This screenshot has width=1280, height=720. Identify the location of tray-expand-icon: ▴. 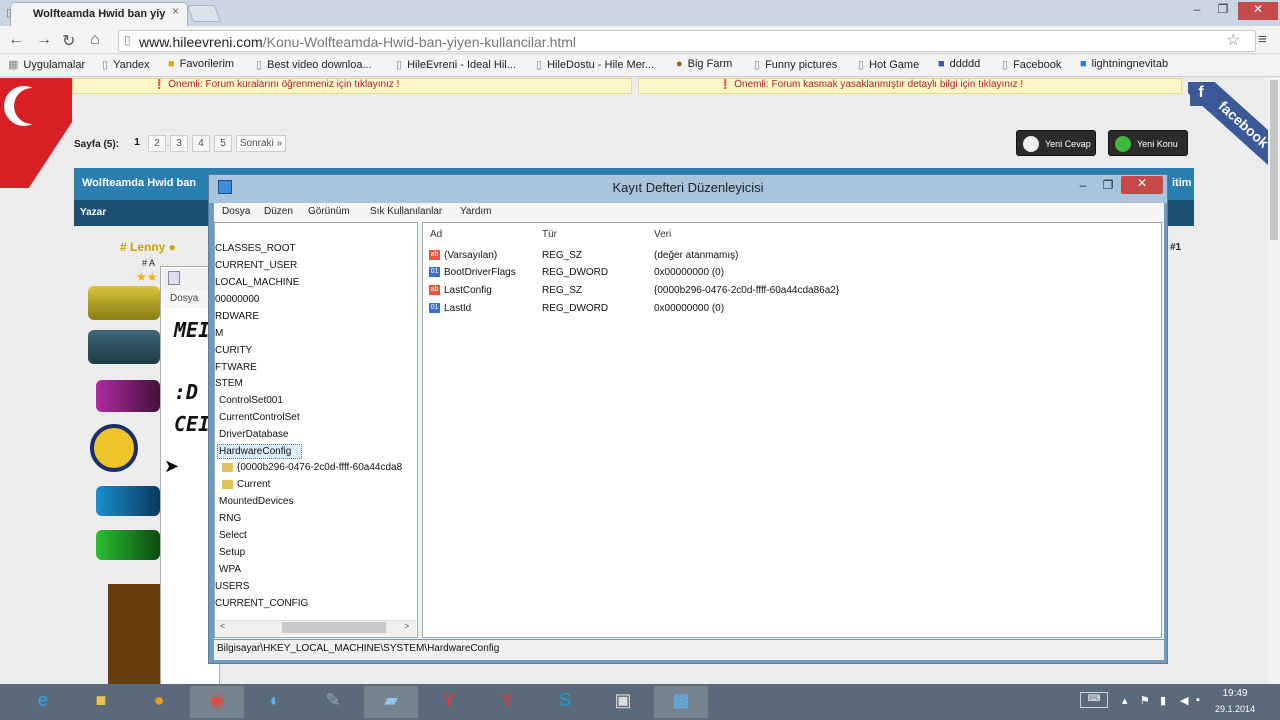
(1125, 700).